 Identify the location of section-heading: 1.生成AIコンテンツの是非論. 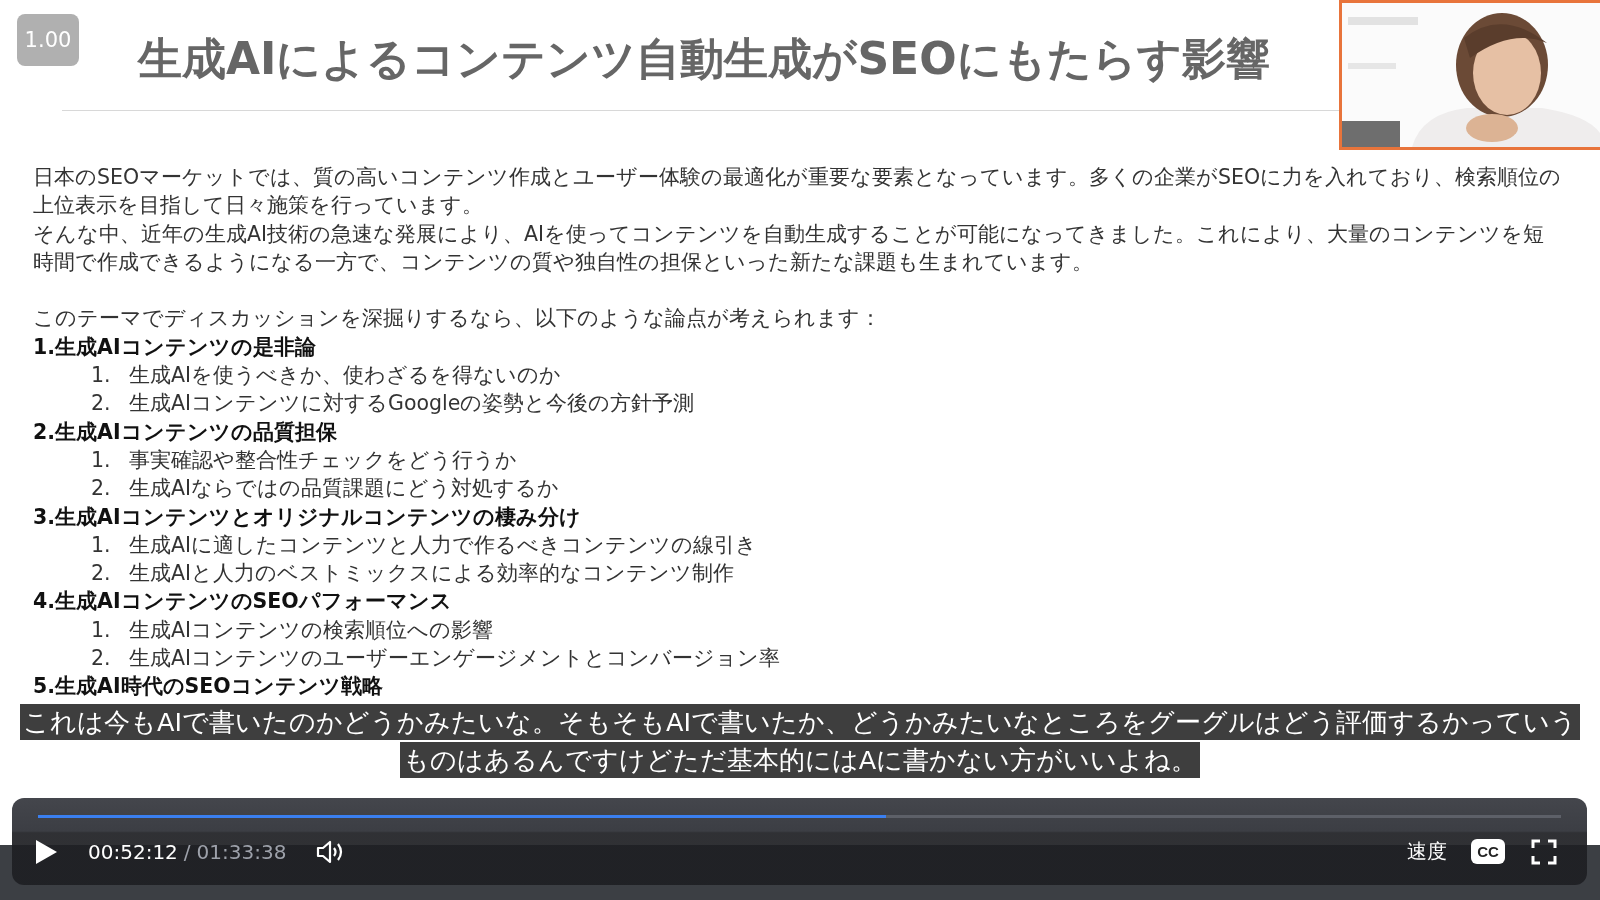
(175, 347).